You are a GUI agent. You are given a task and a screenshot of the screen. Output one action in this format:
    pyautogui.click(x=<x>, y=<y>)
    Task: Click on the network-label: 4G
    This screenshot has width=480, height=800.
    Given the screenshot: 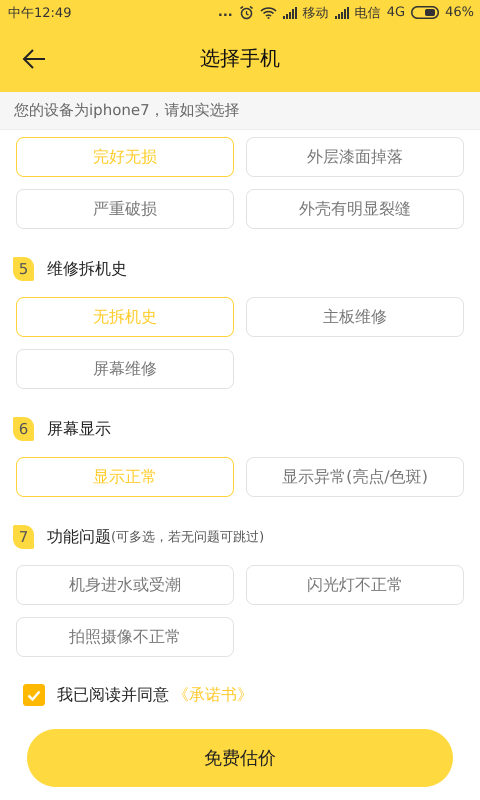 What is the action you would take?
    pyautogui.click(x=396, y=12)
    